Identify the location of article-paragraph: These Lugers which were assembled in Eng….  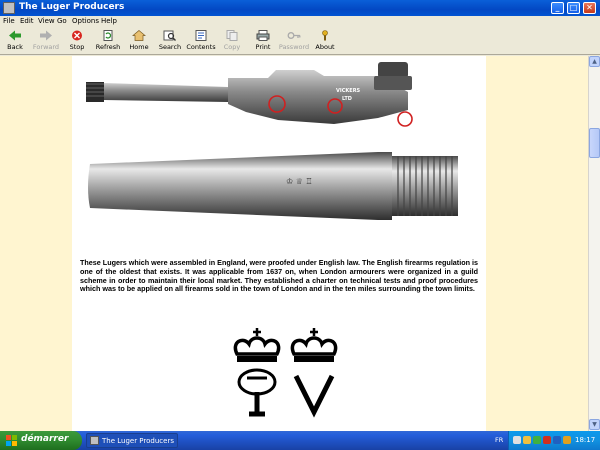
(279, 276).